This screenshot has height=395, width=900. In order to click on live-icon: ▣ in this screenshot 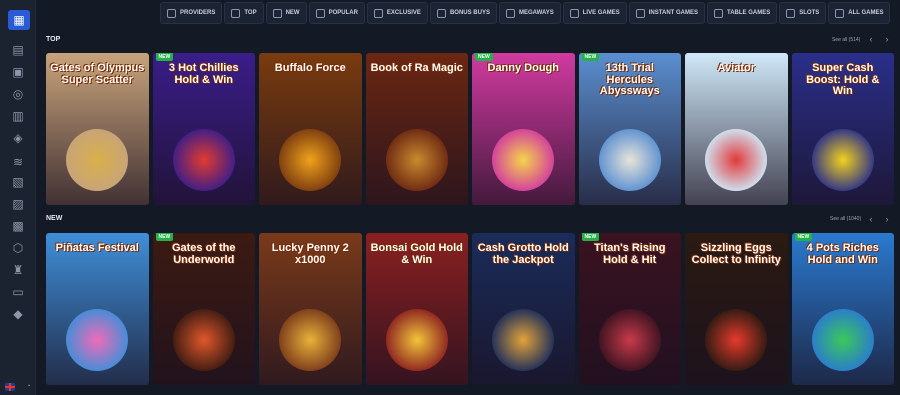, I will do `click(18, 72)`.